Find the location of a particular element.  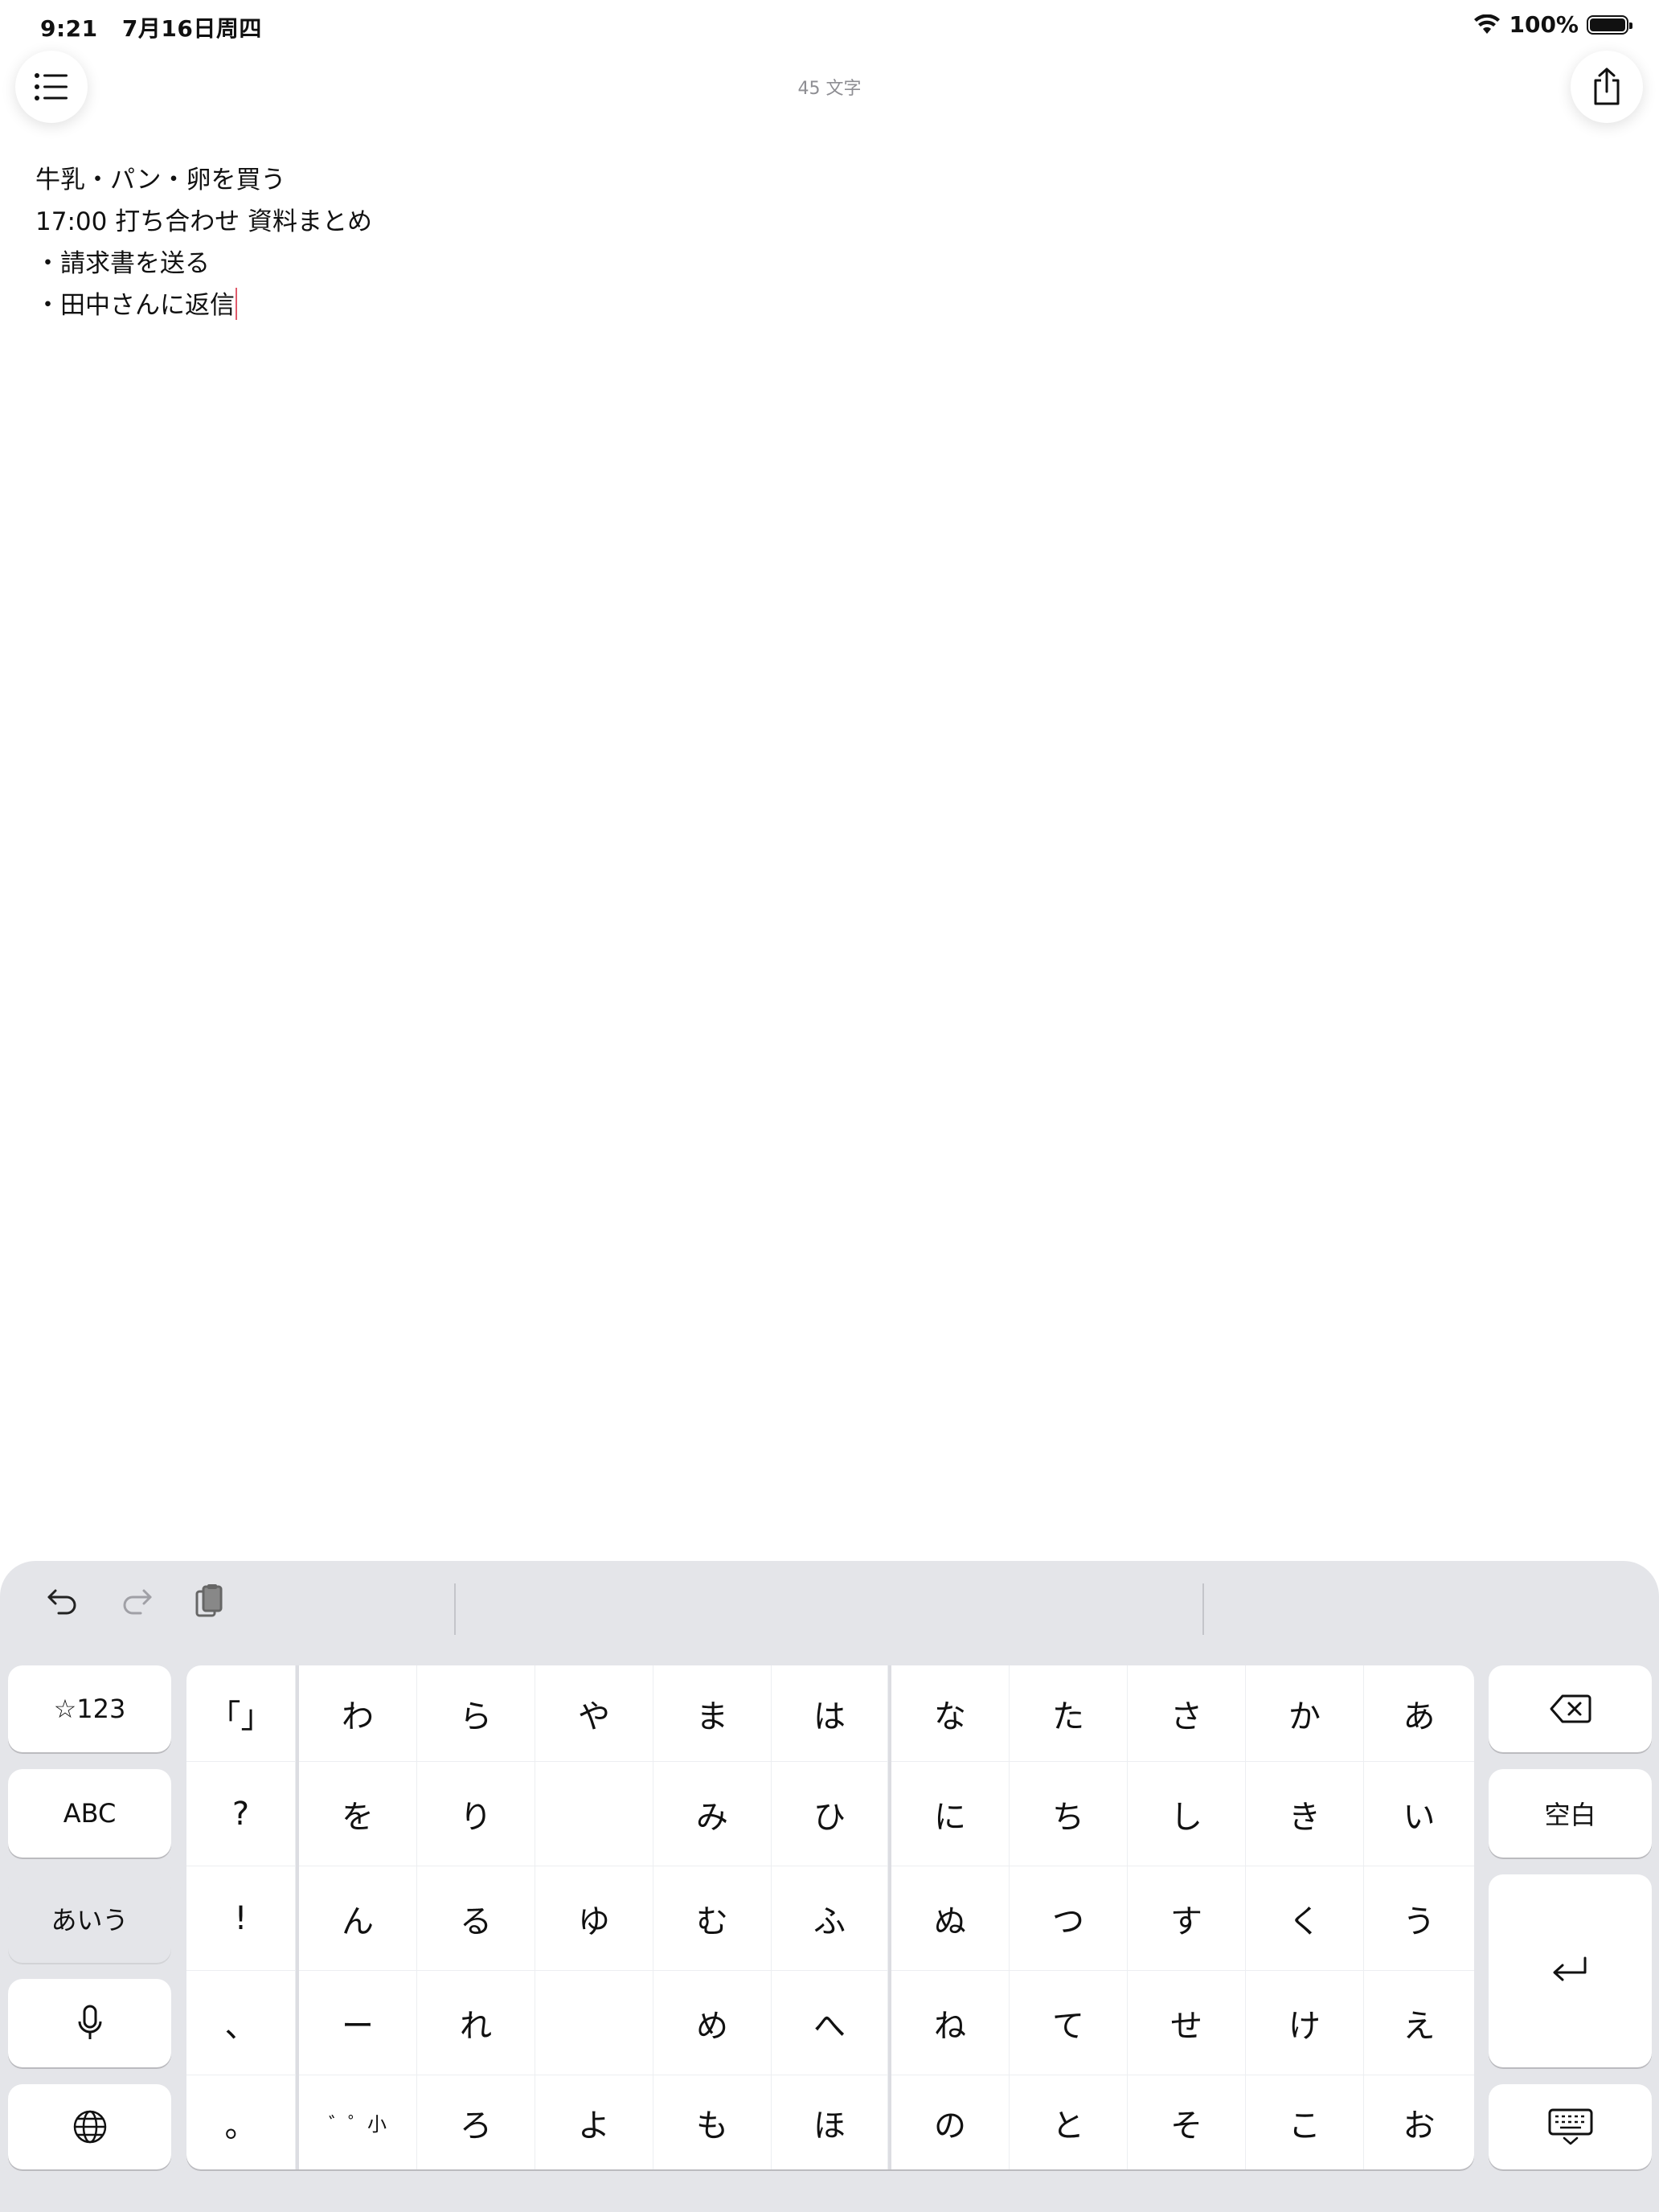

abc-key: ABC is located at coordinates (89, 1813).